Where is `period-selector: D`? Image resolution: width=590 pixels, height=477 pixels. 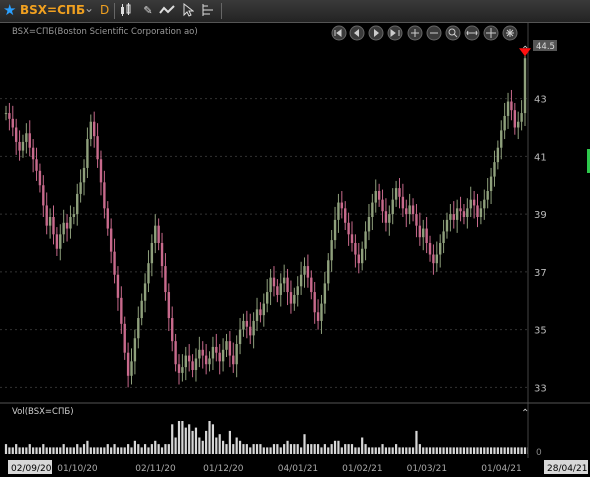
period-selector: D is located at coordinates (104, 10).